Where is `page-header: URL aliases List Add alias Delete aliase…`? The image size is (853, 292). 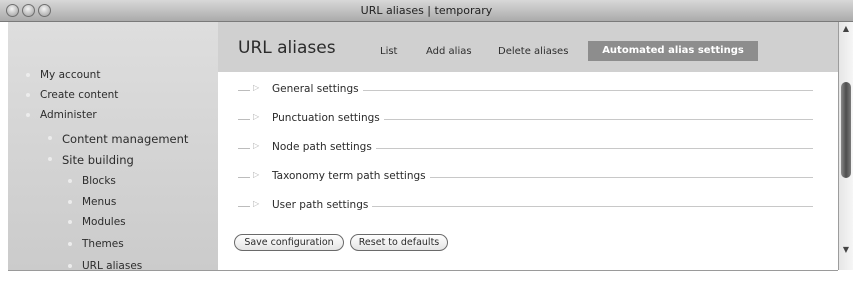
page-header: URL aliases List Add alias Delete aliase… is located at coordinates (528, 47).